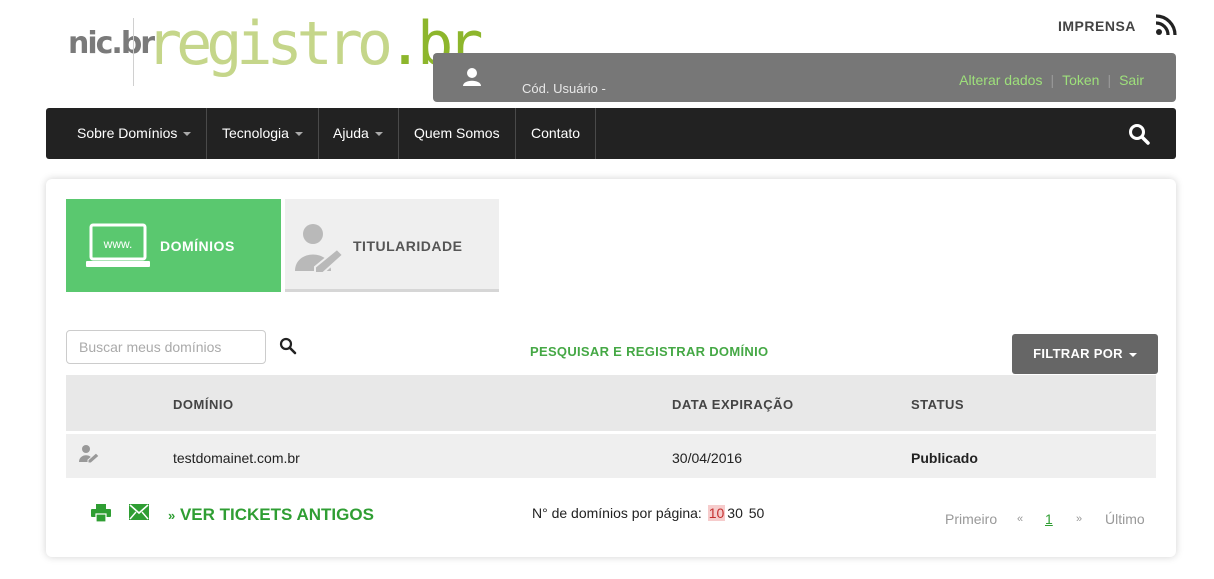 This screenshot has height=579, width=1214. I want to click on column-header-status: STATUS, so click(937, 404).